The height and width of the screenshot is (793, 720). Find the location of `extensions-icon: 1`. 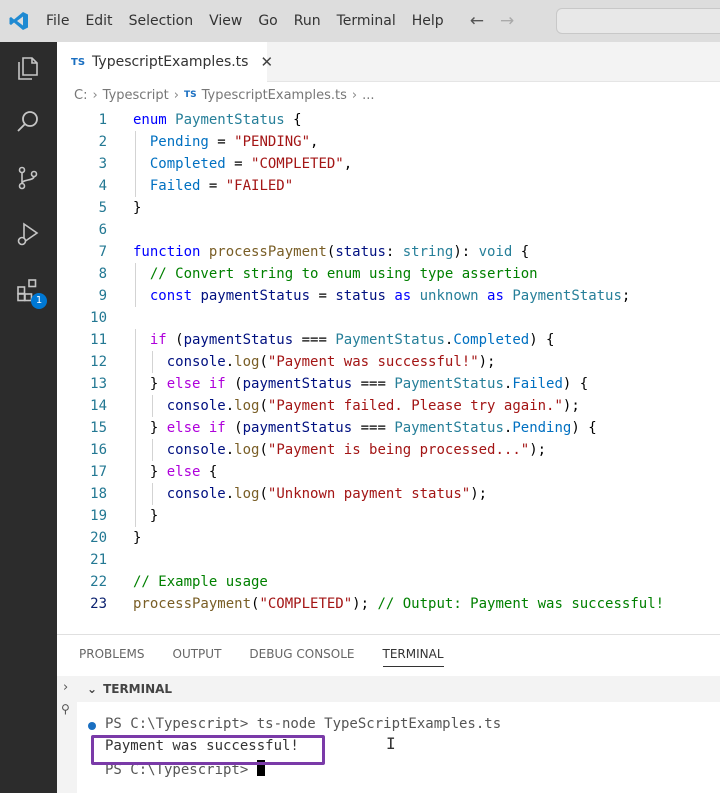

extensions-icon: 1 is located at coordinates (29, 291).